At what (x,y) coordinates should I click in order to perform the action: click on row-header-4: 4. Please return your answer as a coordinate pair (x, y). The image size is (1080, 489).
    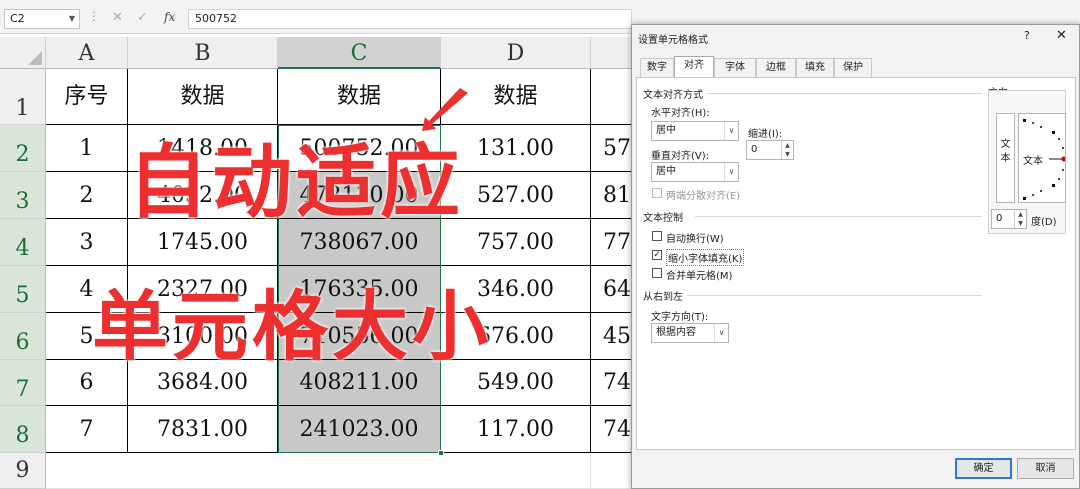
    Looking at the image, I should click on (23, 242).